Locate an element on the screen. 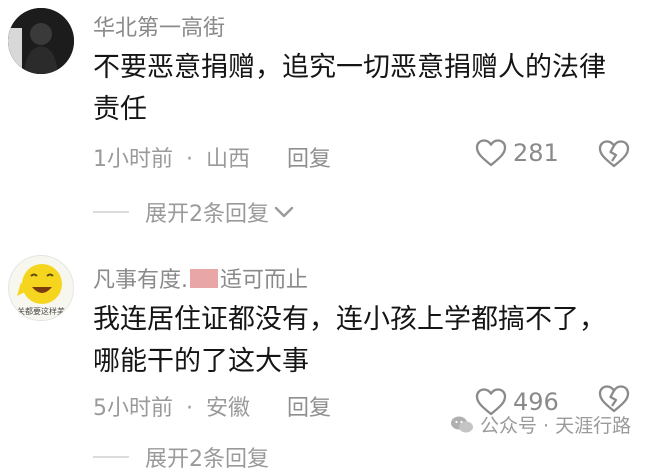 The image size is (650, 473). flag-icon is located at coordinates (204, 278).